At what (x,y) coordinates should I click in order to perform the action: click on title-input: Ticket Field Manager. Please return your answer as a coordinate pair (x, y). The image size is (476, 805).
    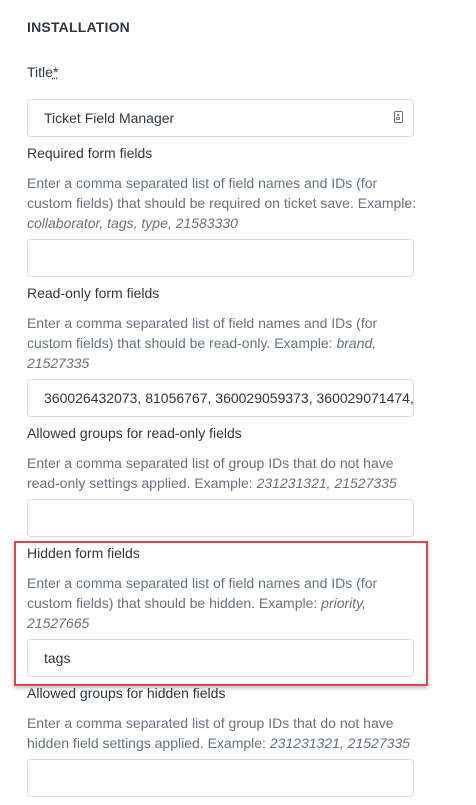
    Looking at the image, I should click on (220, 118).